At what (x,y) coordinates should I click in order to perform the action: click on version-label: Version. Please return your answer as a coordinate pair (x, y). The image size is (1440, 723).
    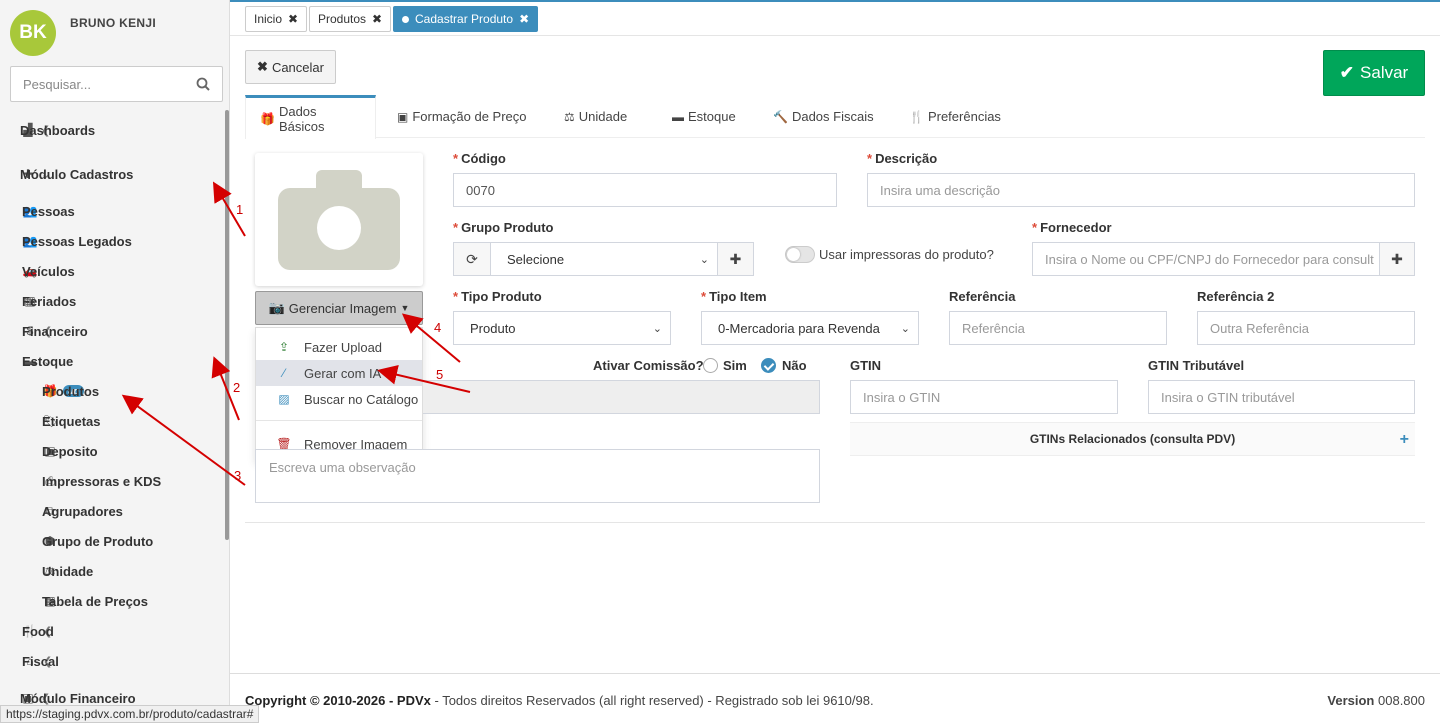
    Looking at the image, I should click on (1351, 700).